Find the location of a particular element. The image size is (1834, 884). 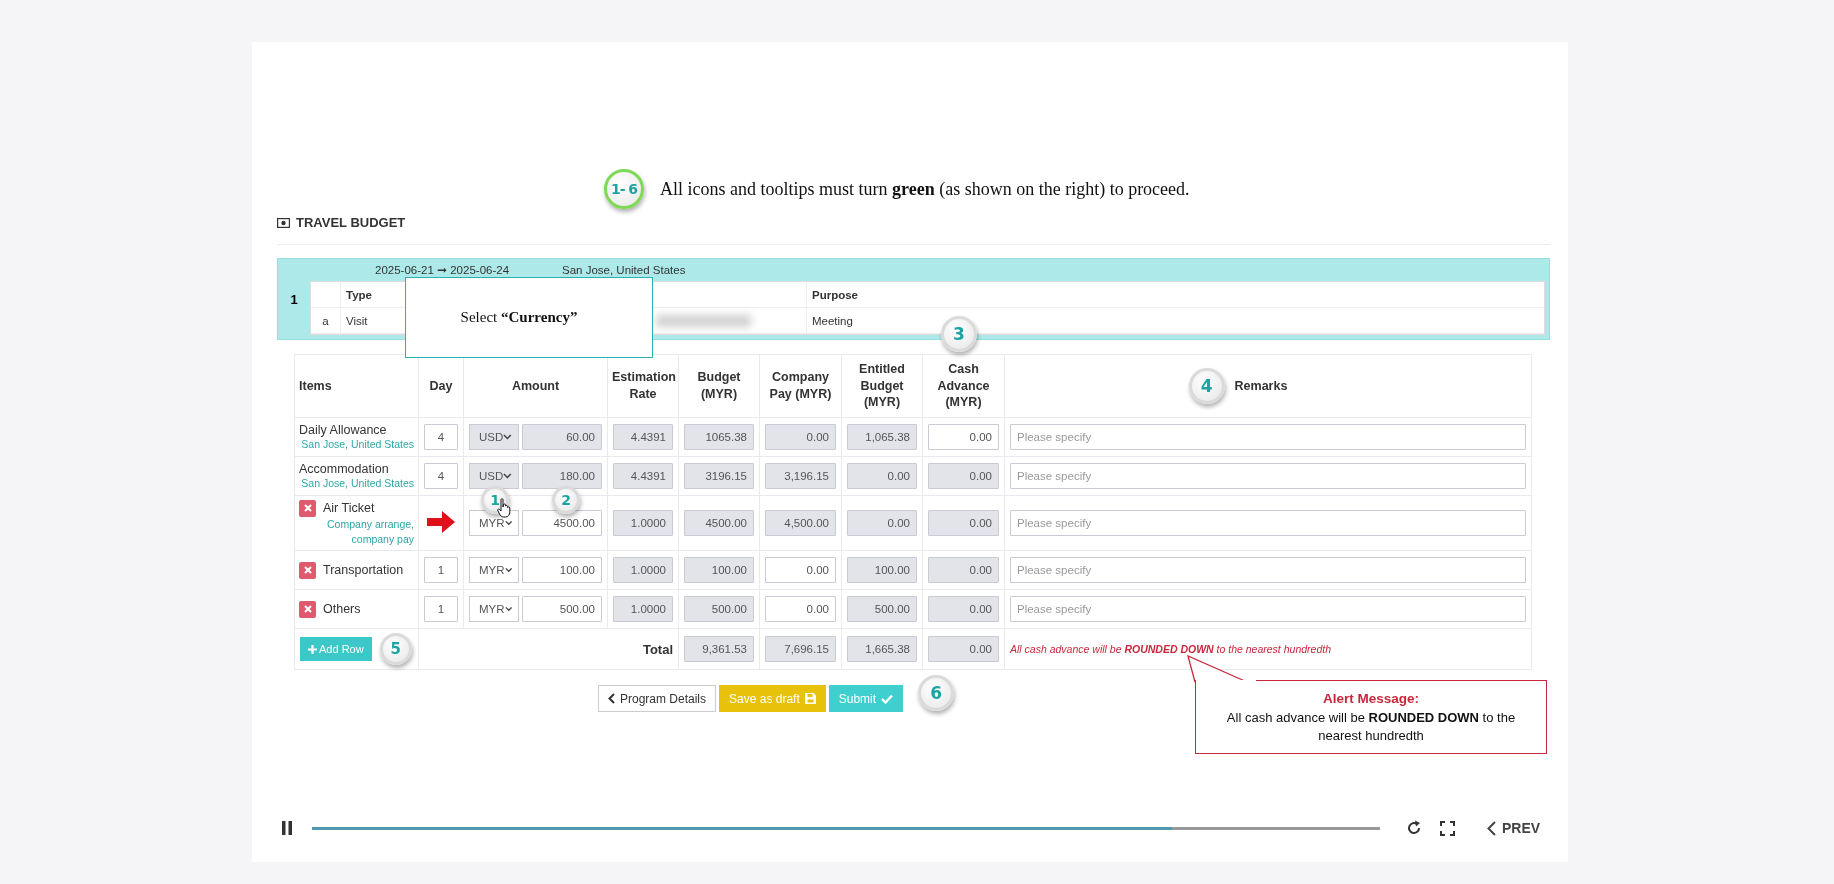

amount-field: 4500.00 is located at coordinates (562, 523).